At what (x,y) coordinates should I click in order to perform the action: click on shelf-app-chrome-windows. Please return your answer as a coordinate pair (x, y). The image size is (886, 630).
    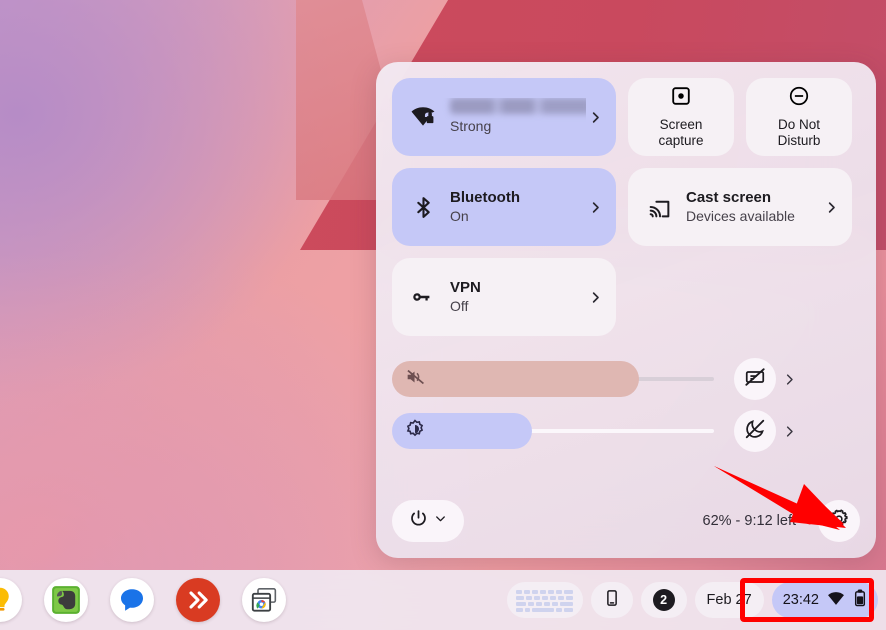
    Looking at the image, I should click on (264, 600).